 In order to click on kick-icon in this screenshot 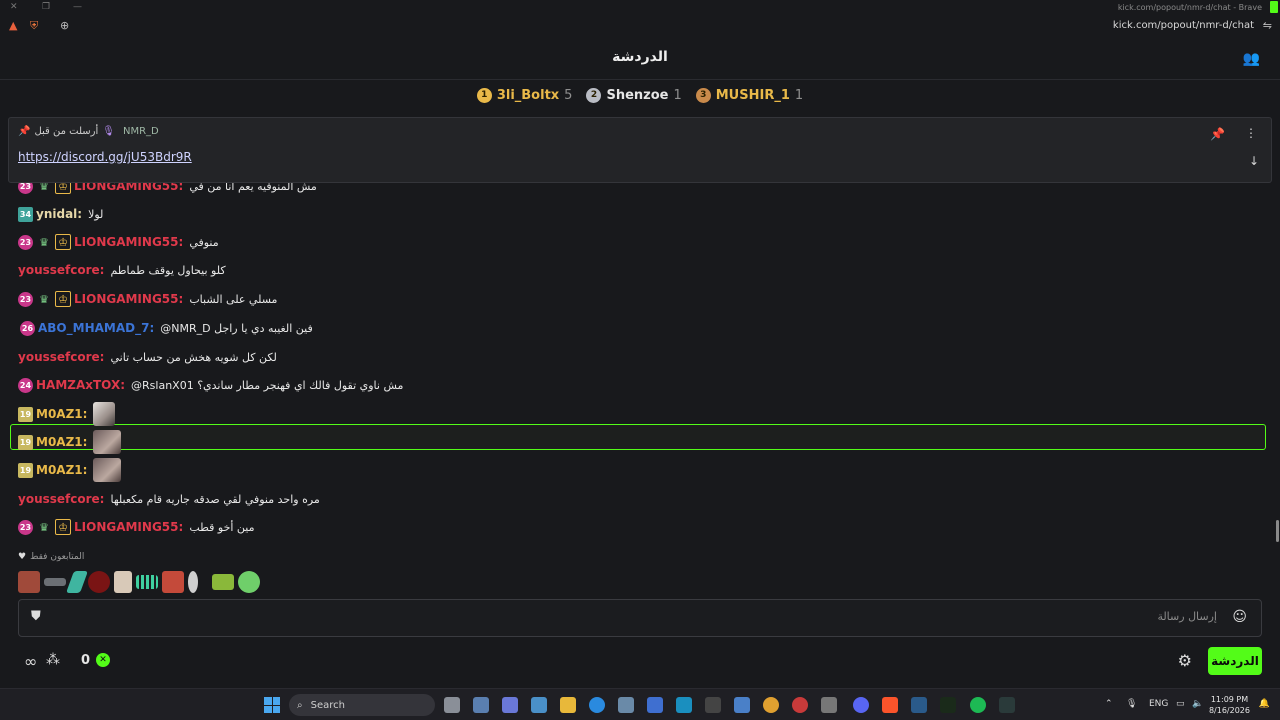, I will do `click(948, 705)`.